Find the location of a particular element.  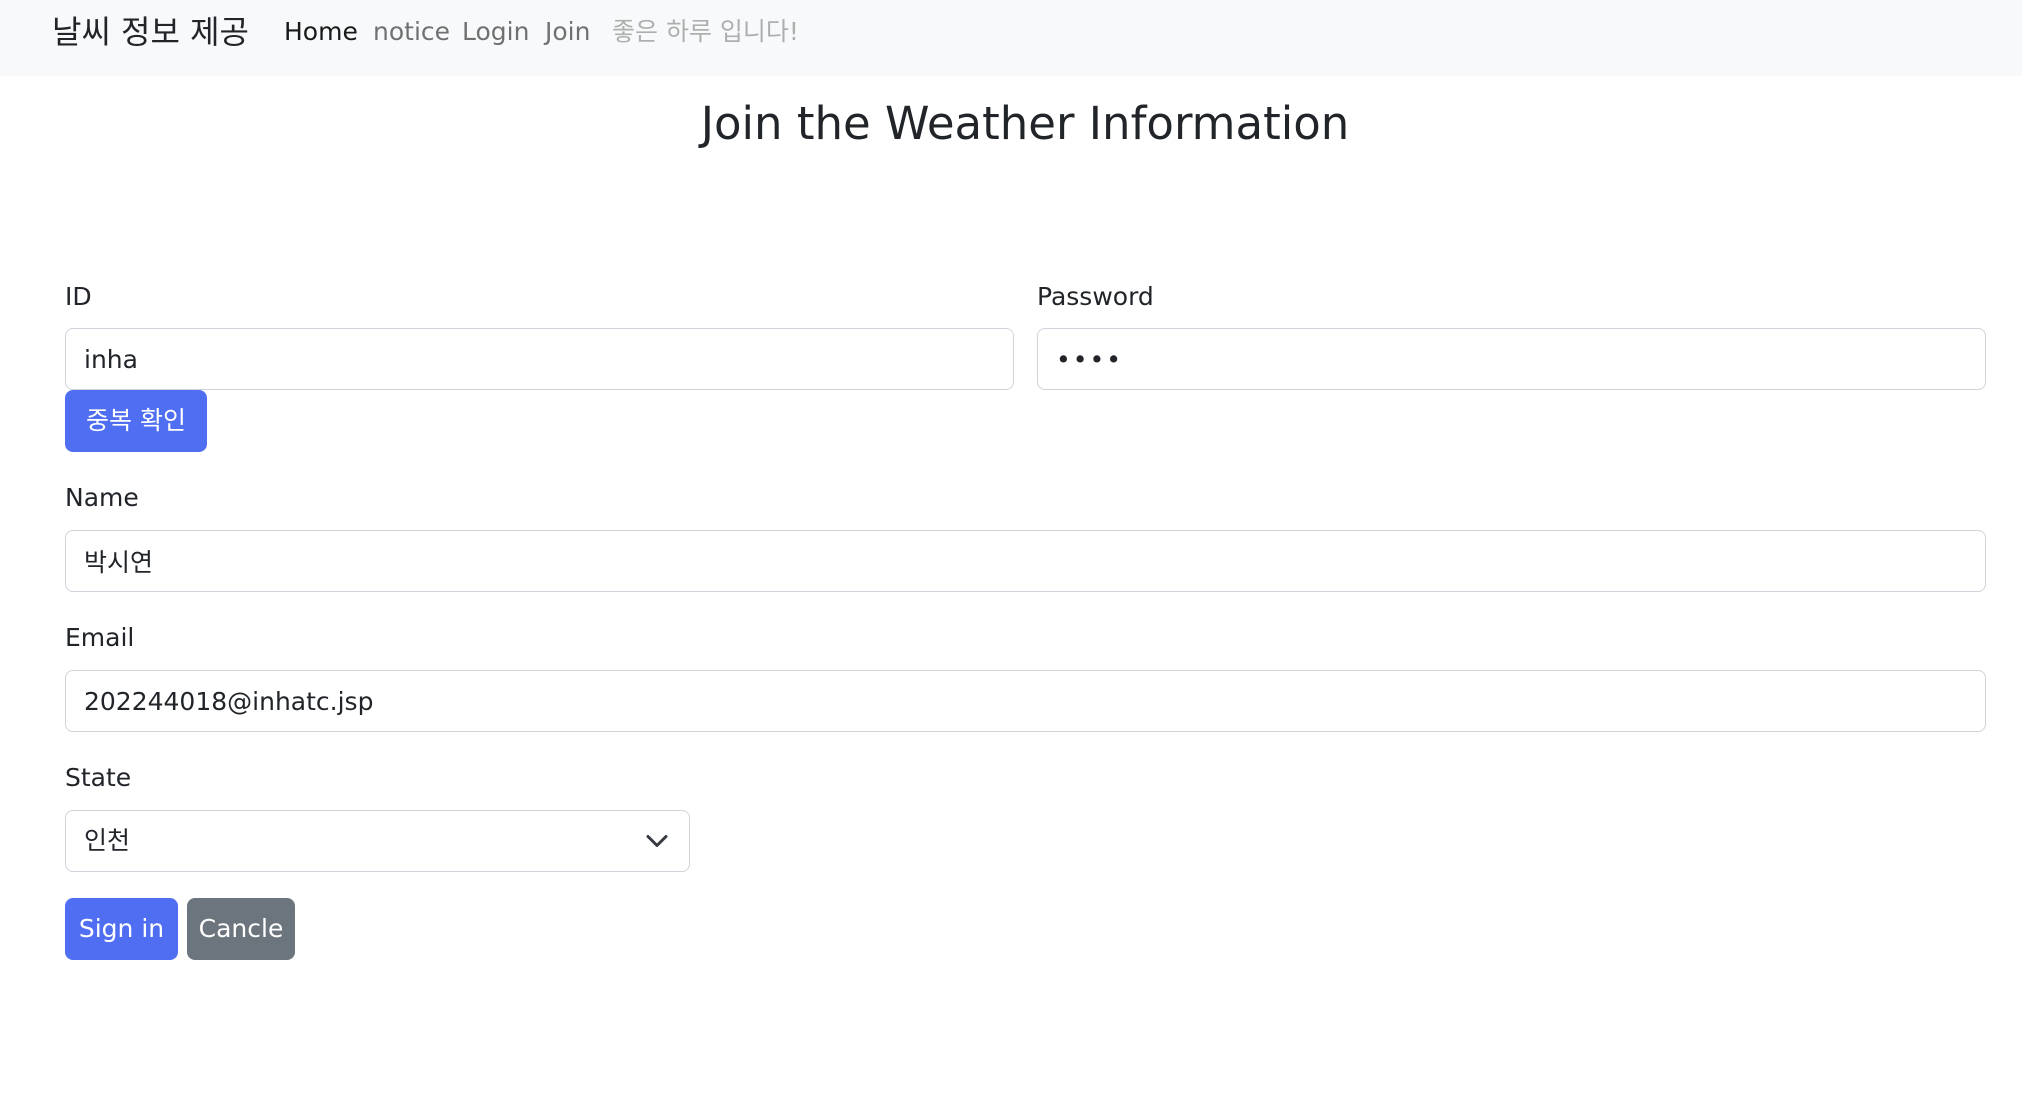

state-select: 인천 is located at coordinates (377, 841).